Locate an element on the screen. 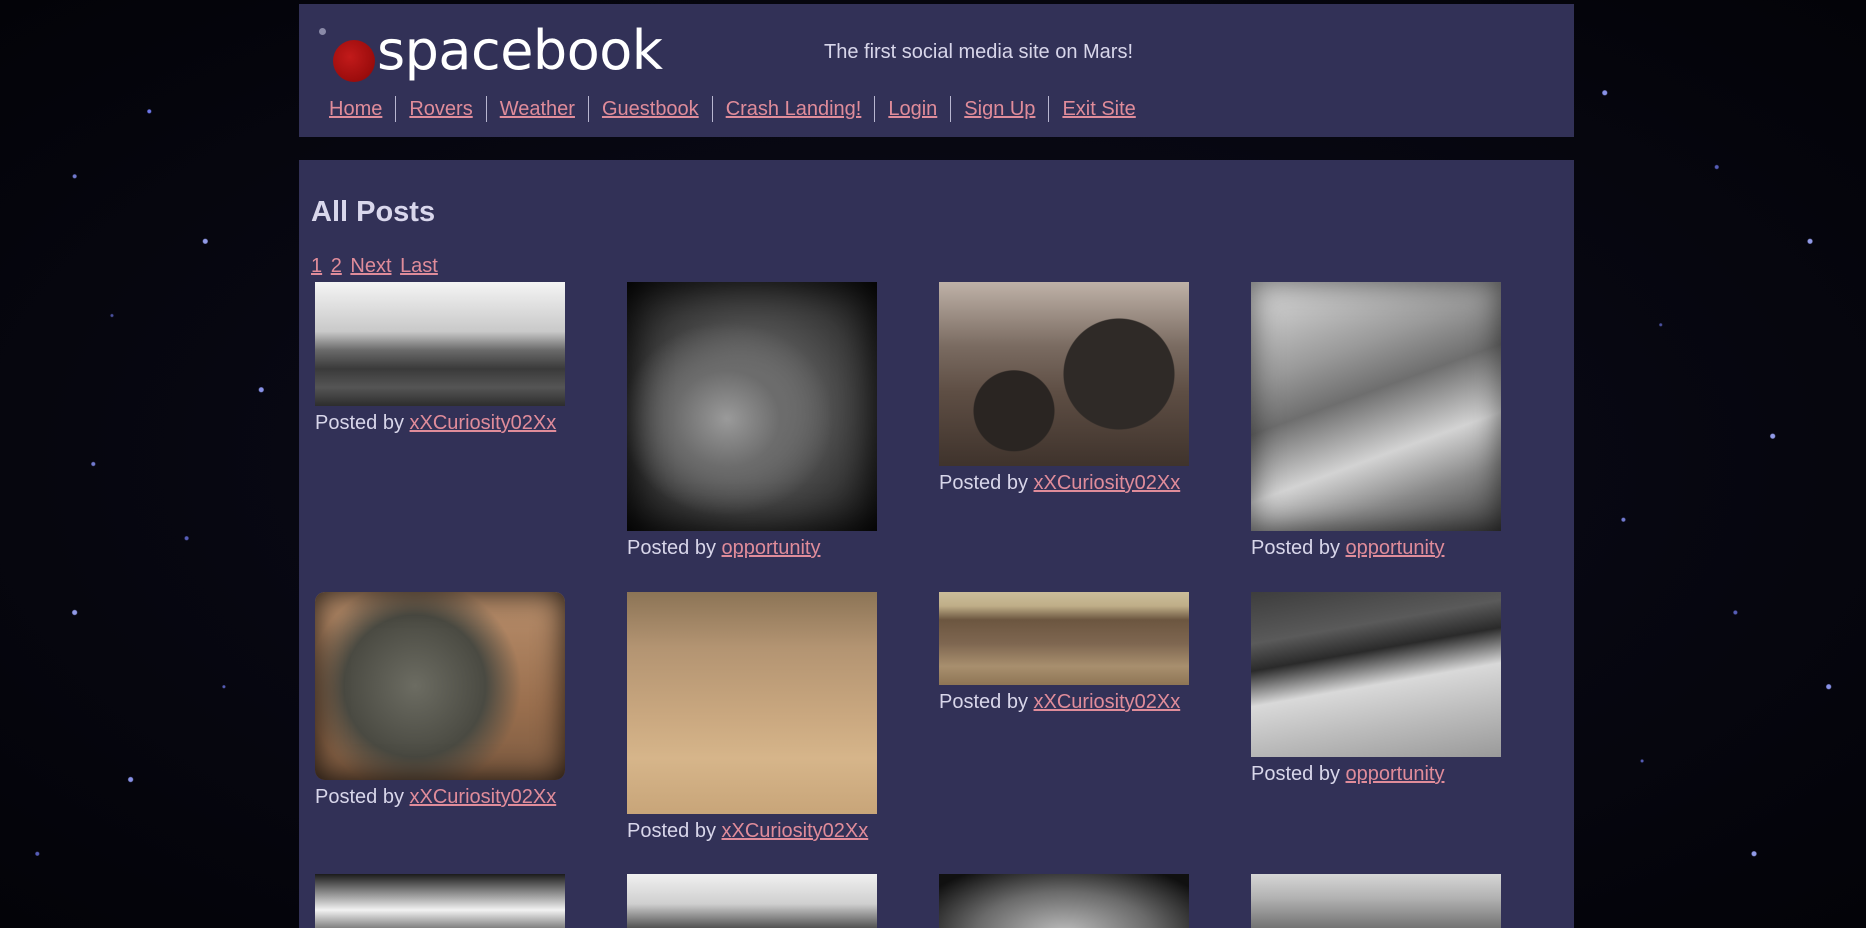  nav-weather: Weather is located at coordinates (536, 109).